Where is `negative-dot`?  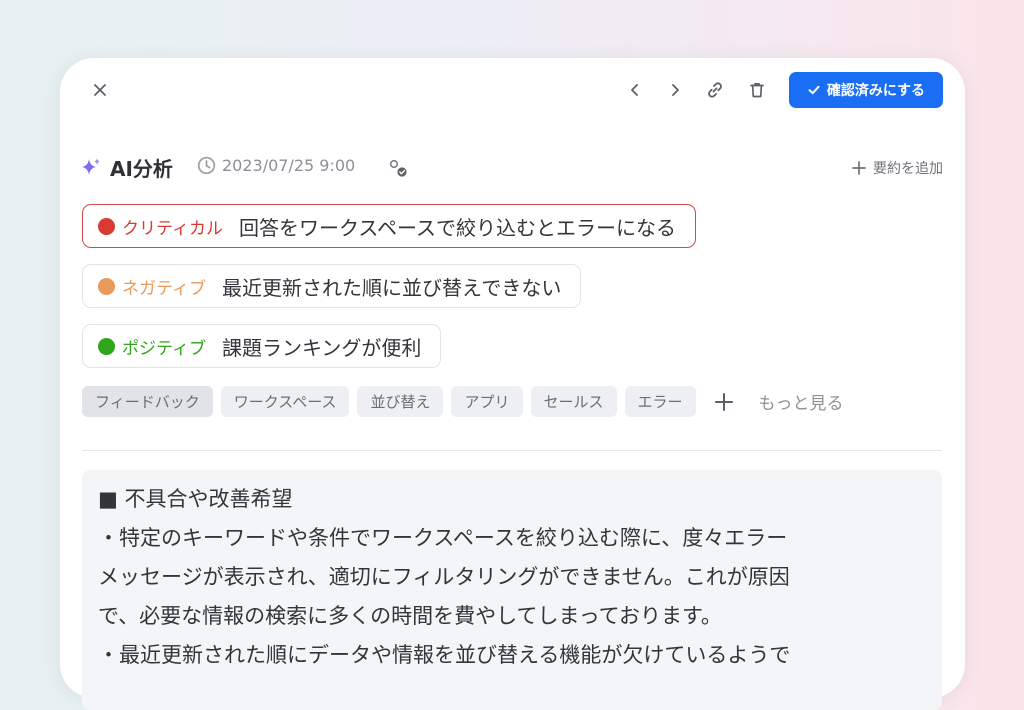
negative-dot is located at coordinates (106, 286).